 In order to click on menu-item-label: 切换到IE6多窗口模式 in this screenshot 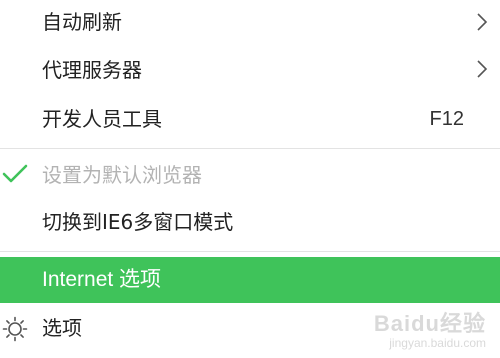, I will do `click(138, 222)`.